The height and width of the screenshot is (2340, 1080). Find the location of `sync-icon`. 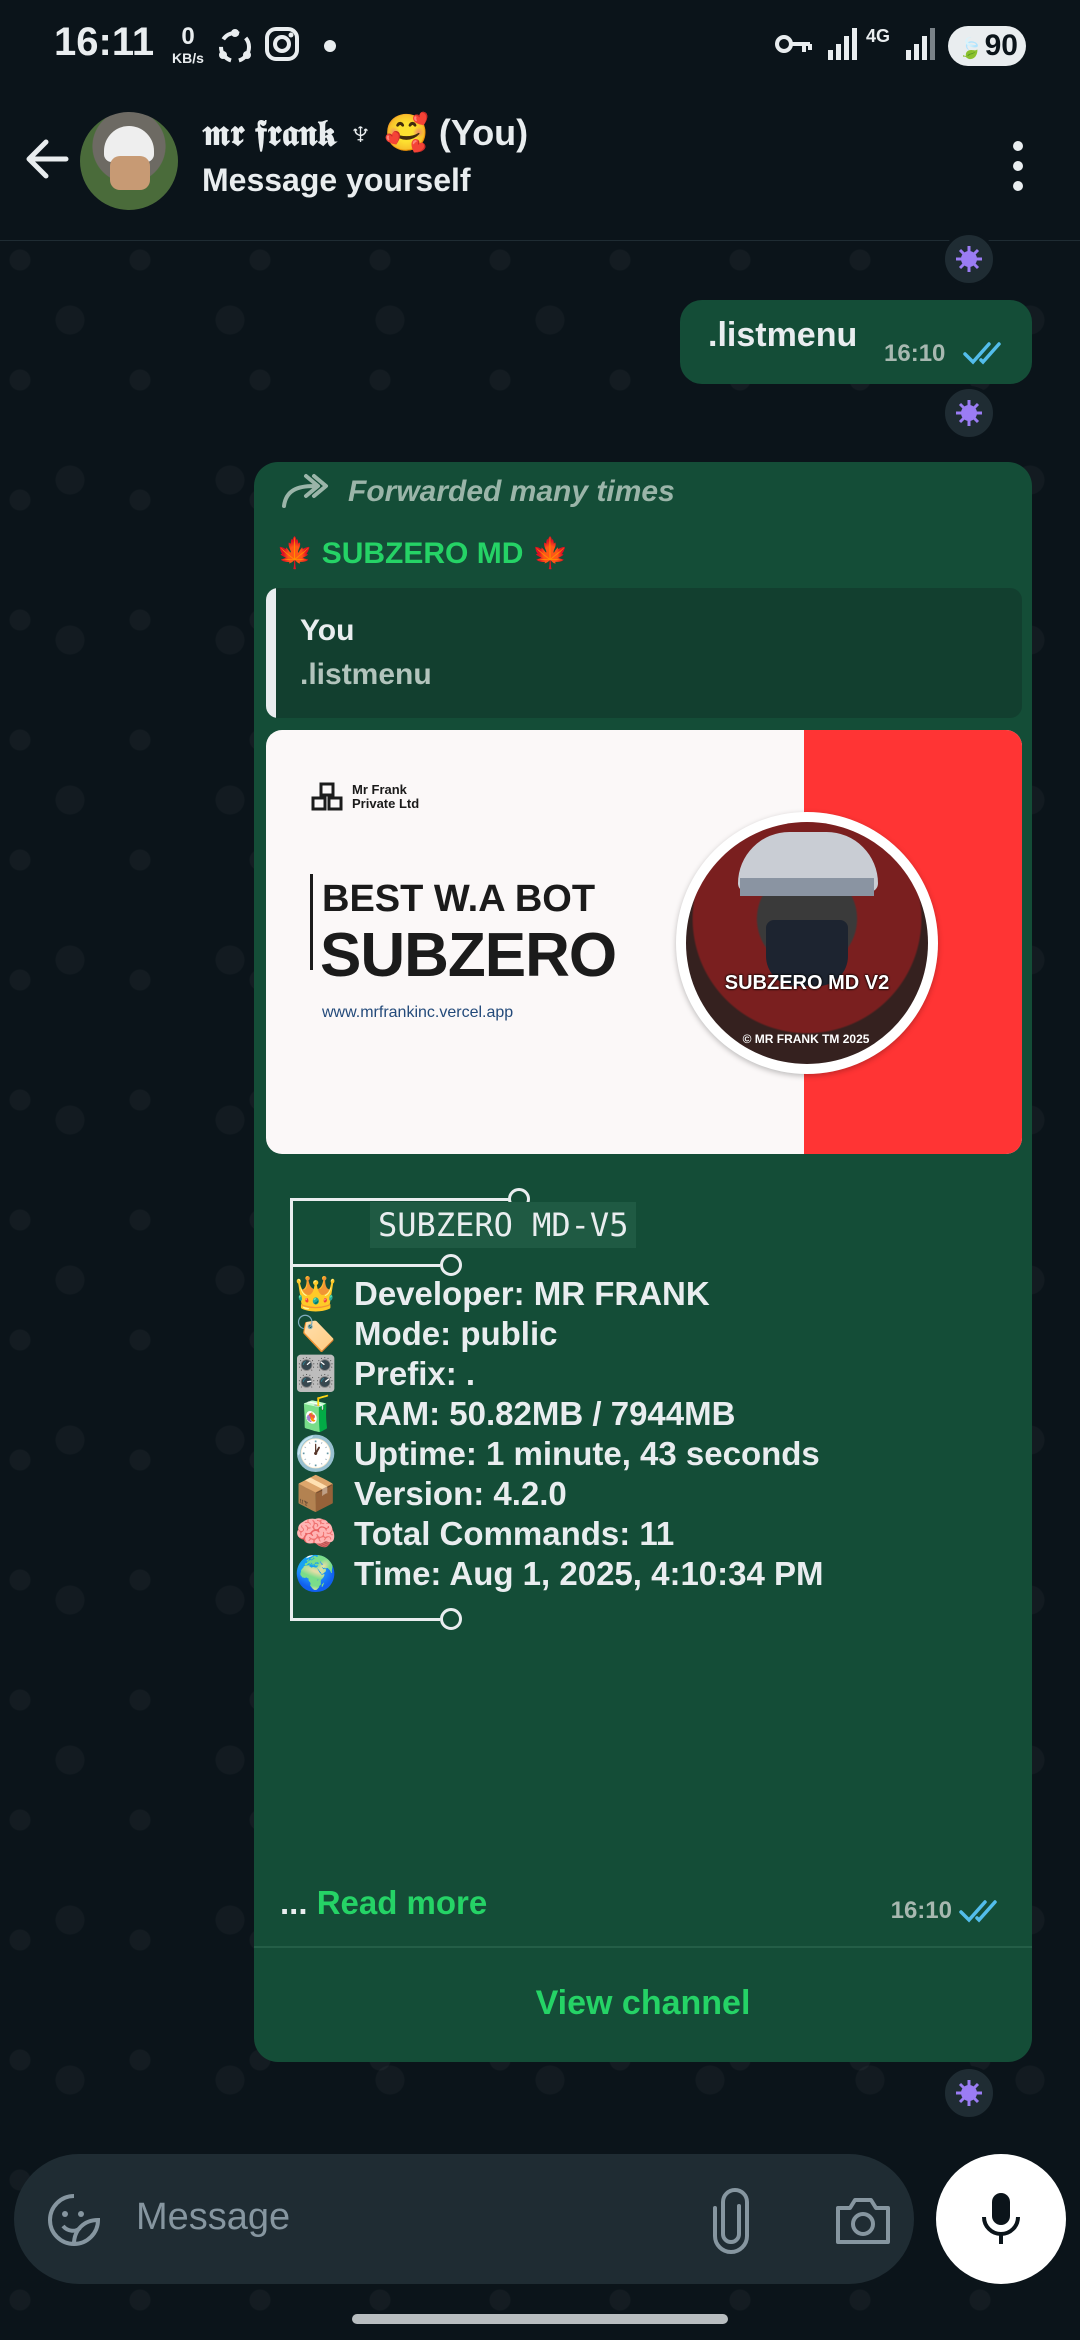

sync-icon is located at coordinates (235, 46).